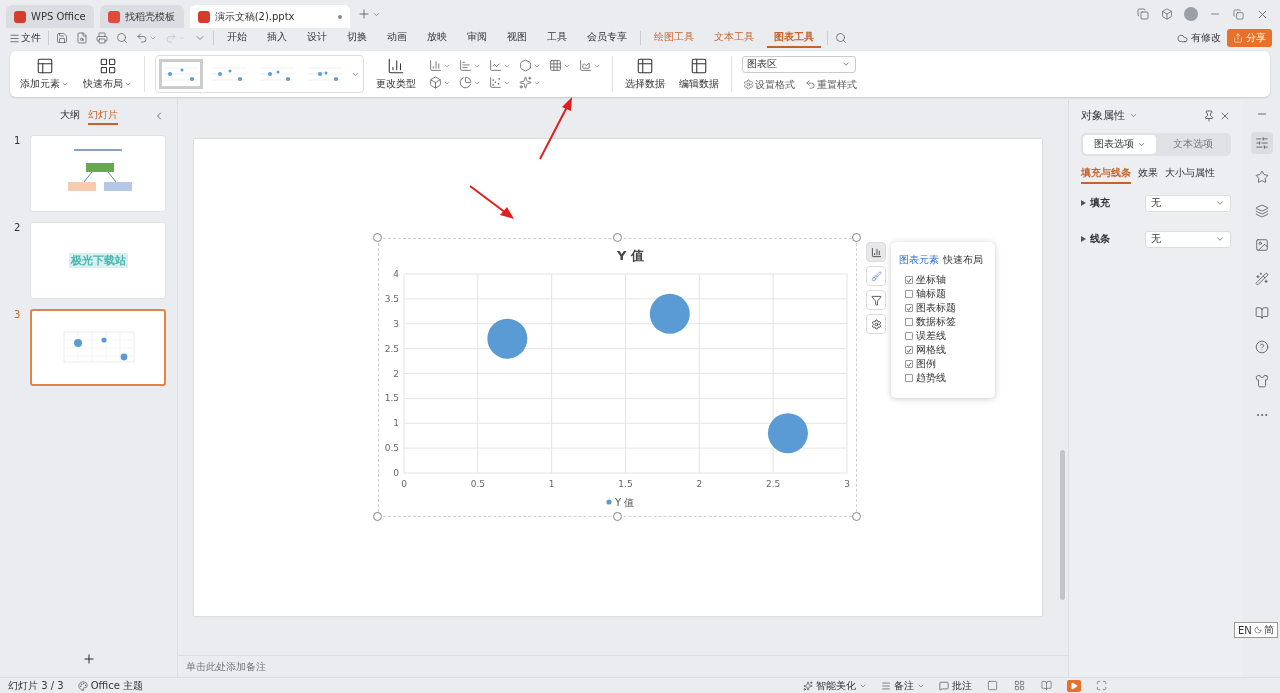 Image resolution: width=1280 pixels, height=693 pixels. What do you see at coordinates (277, 38) in the screenshot?
I see `ribbon-tab: 插入` at bounding box center [277, 38].